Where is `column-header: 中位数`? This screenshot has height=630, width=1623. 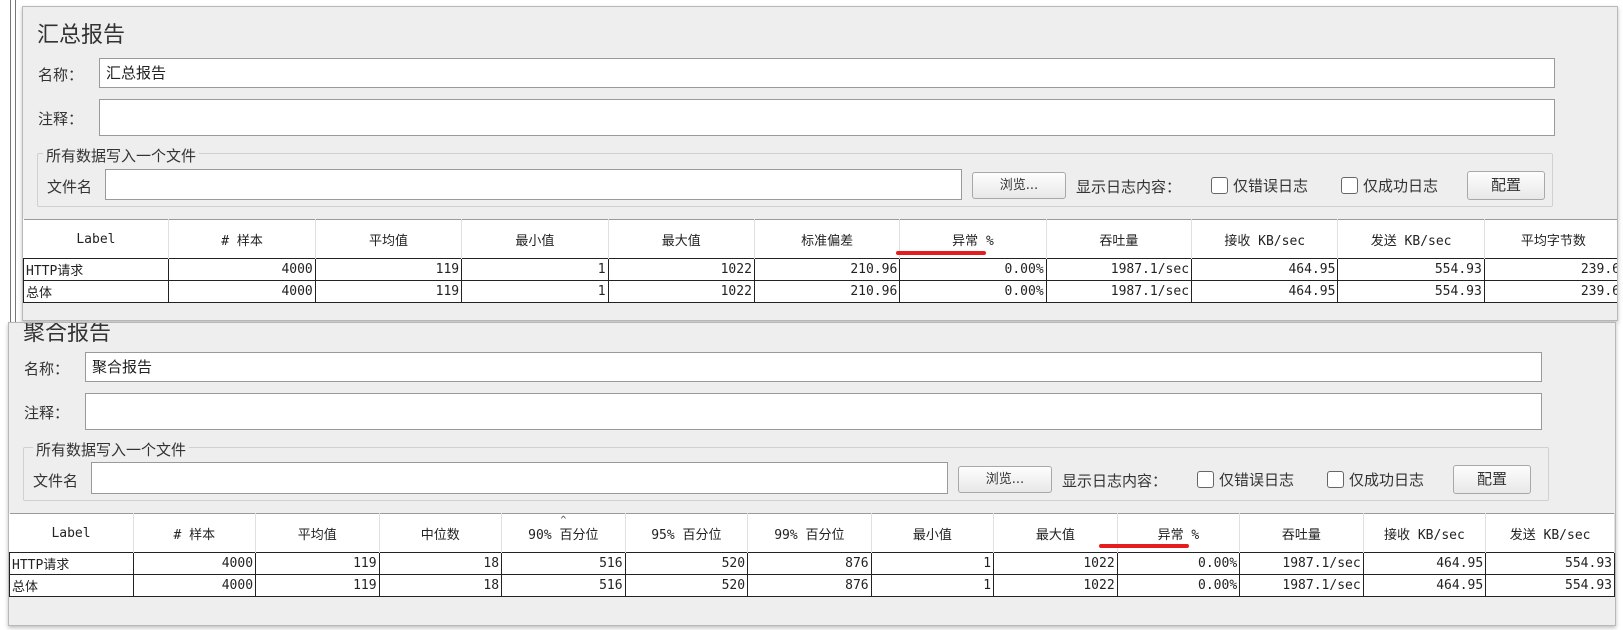
column-header: 中位数 is located at coordinates (441, 533).